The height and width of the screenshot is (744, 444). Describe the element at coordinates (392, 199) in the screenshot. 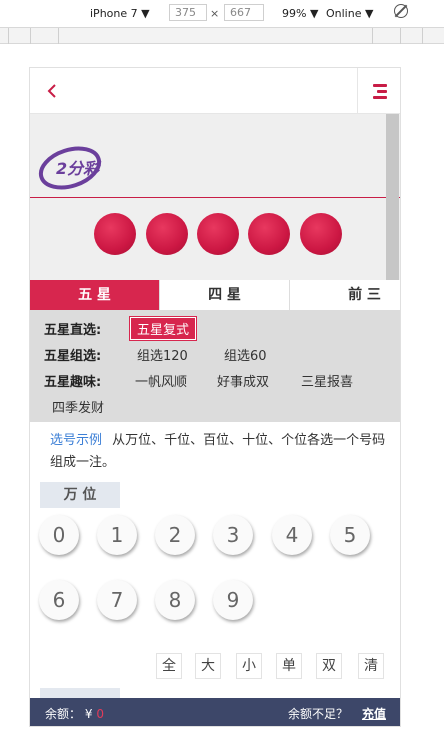

I see `scrollbar` at that location.